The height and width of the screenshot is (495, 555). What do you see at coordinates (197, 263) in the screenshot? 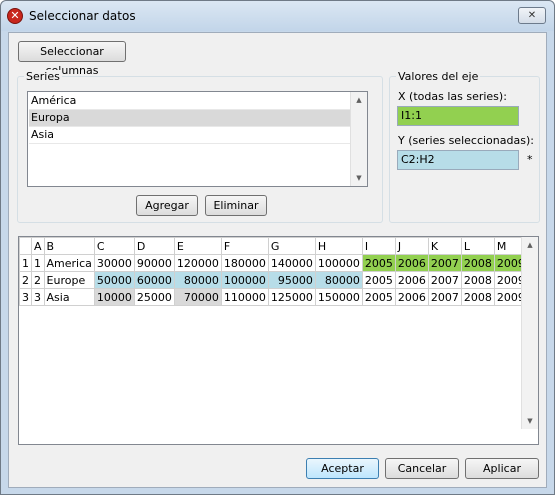
I see `grid-cell: 120000` at bounding box center [197, 263].